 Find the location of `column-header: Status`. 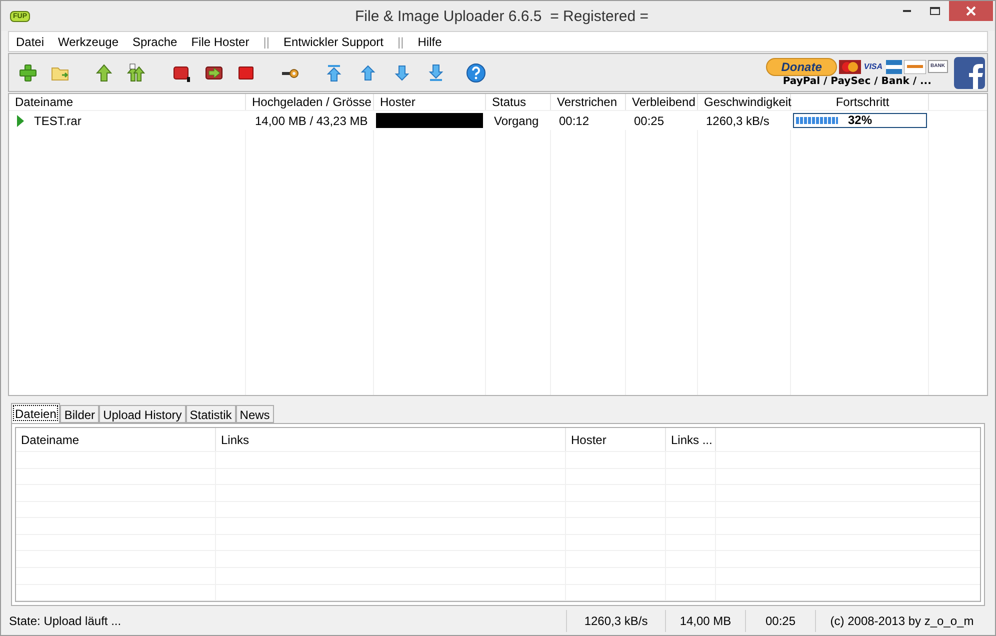

column-header: Status is located at coordinates (518, 102).